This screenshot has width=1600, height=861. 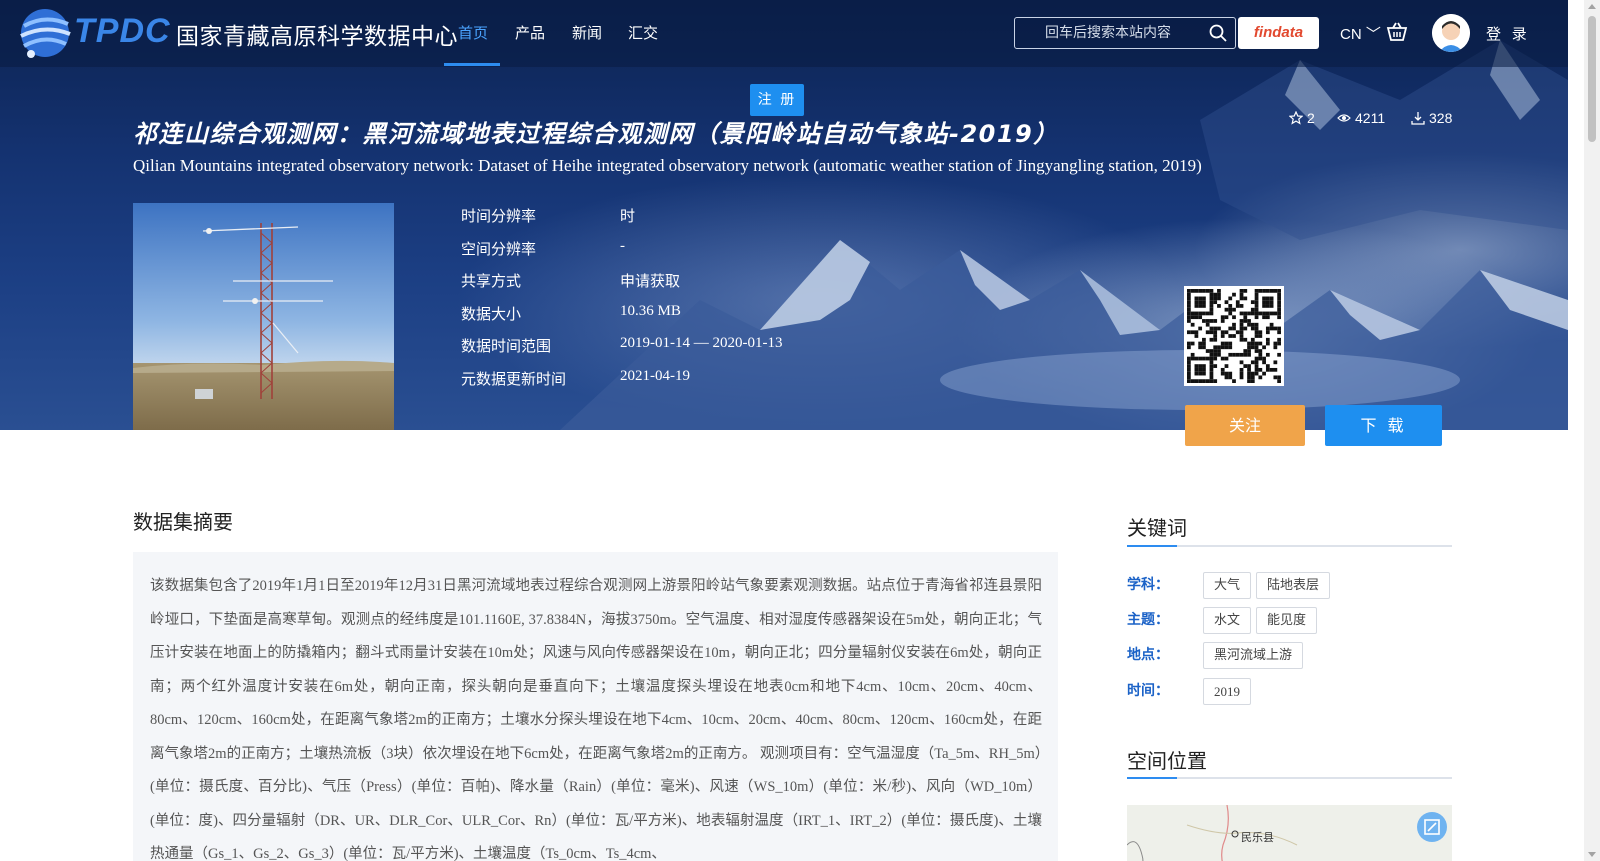 What do you see at coordinates (1287, 620) in the screenshot?
I see `keyword-tag: 能见度` at bounding box center [1287, 620].